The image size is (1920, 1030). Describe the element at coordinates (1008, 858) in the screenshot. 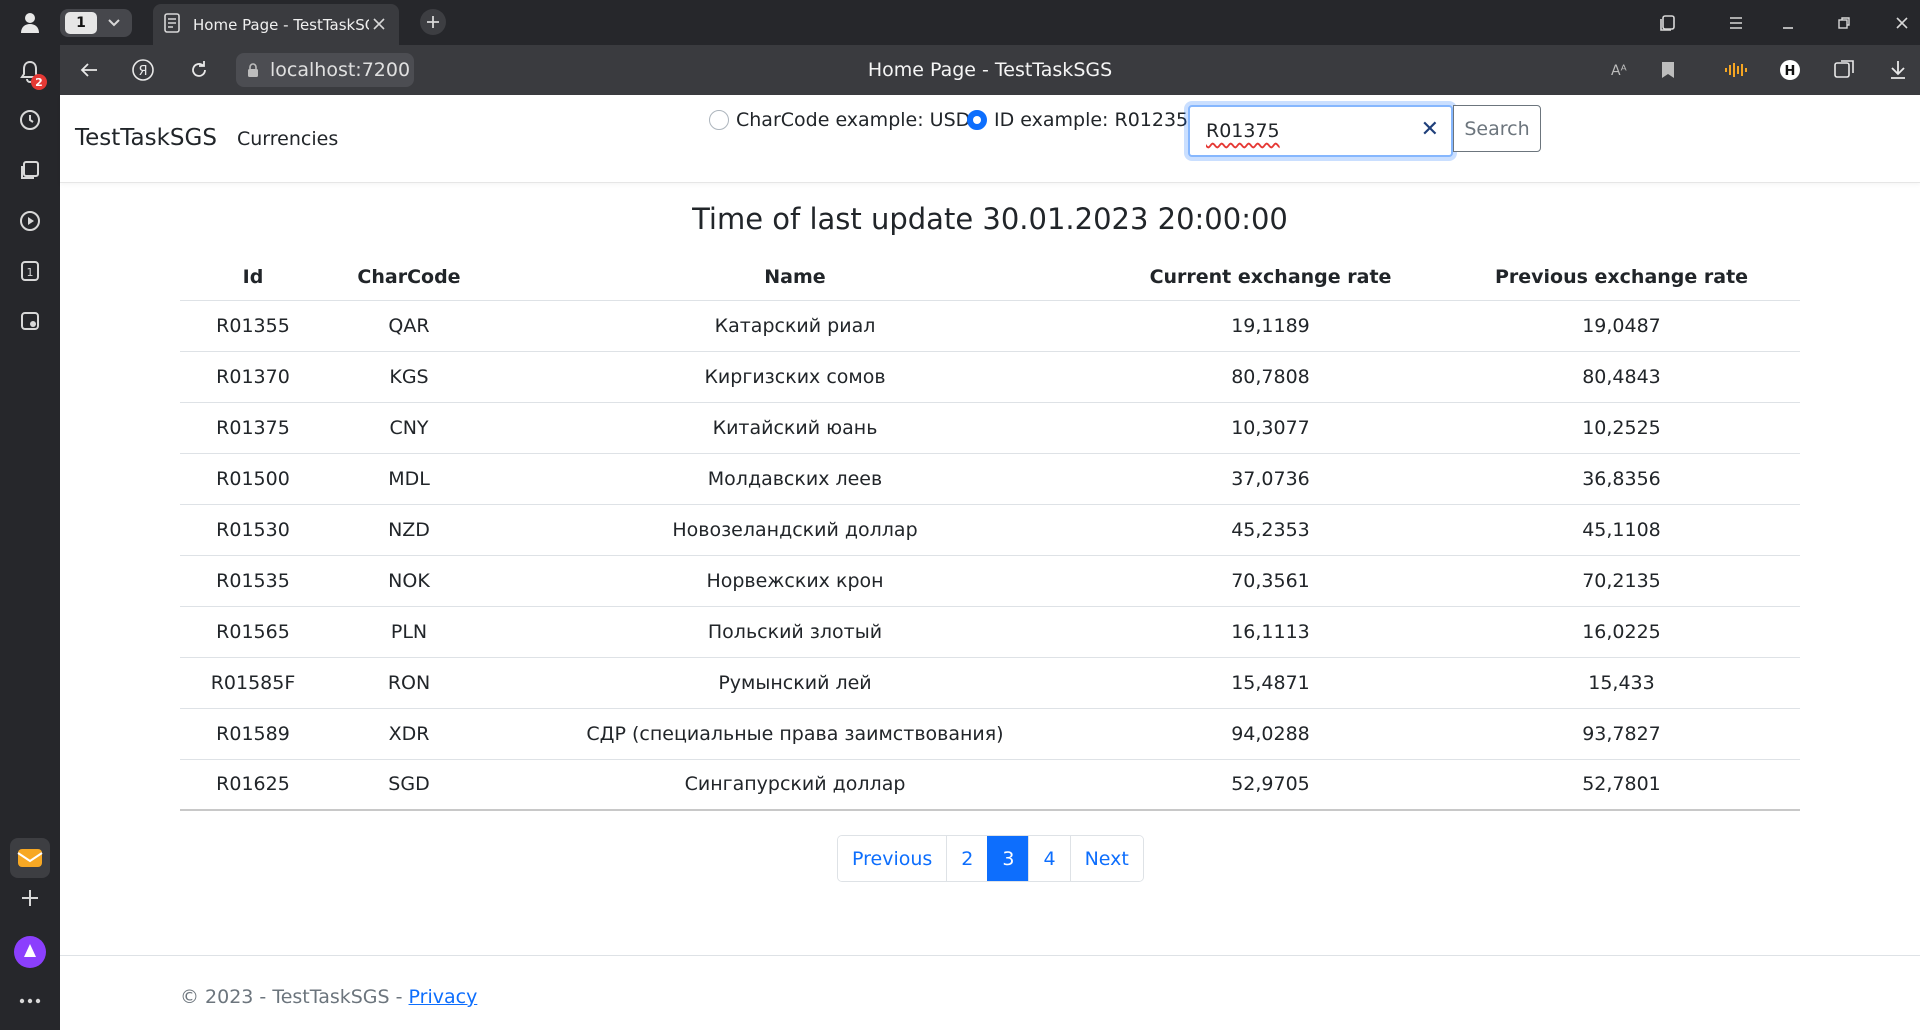

I see `pagination-page-3: 3` at that location.